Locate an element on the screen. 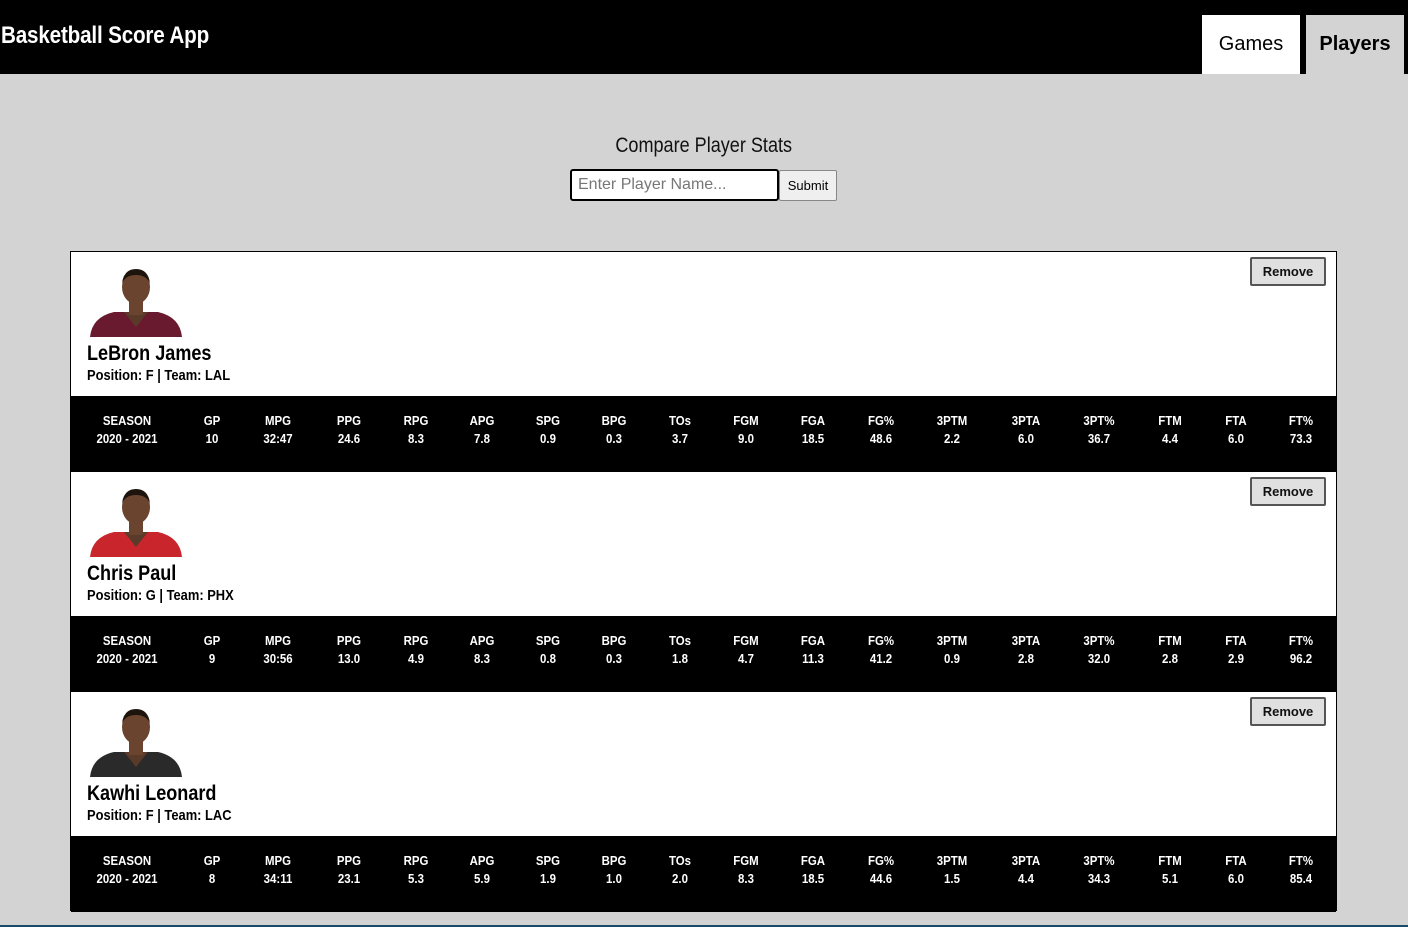  tab-games: Games is located at coordinates (1251, 44).